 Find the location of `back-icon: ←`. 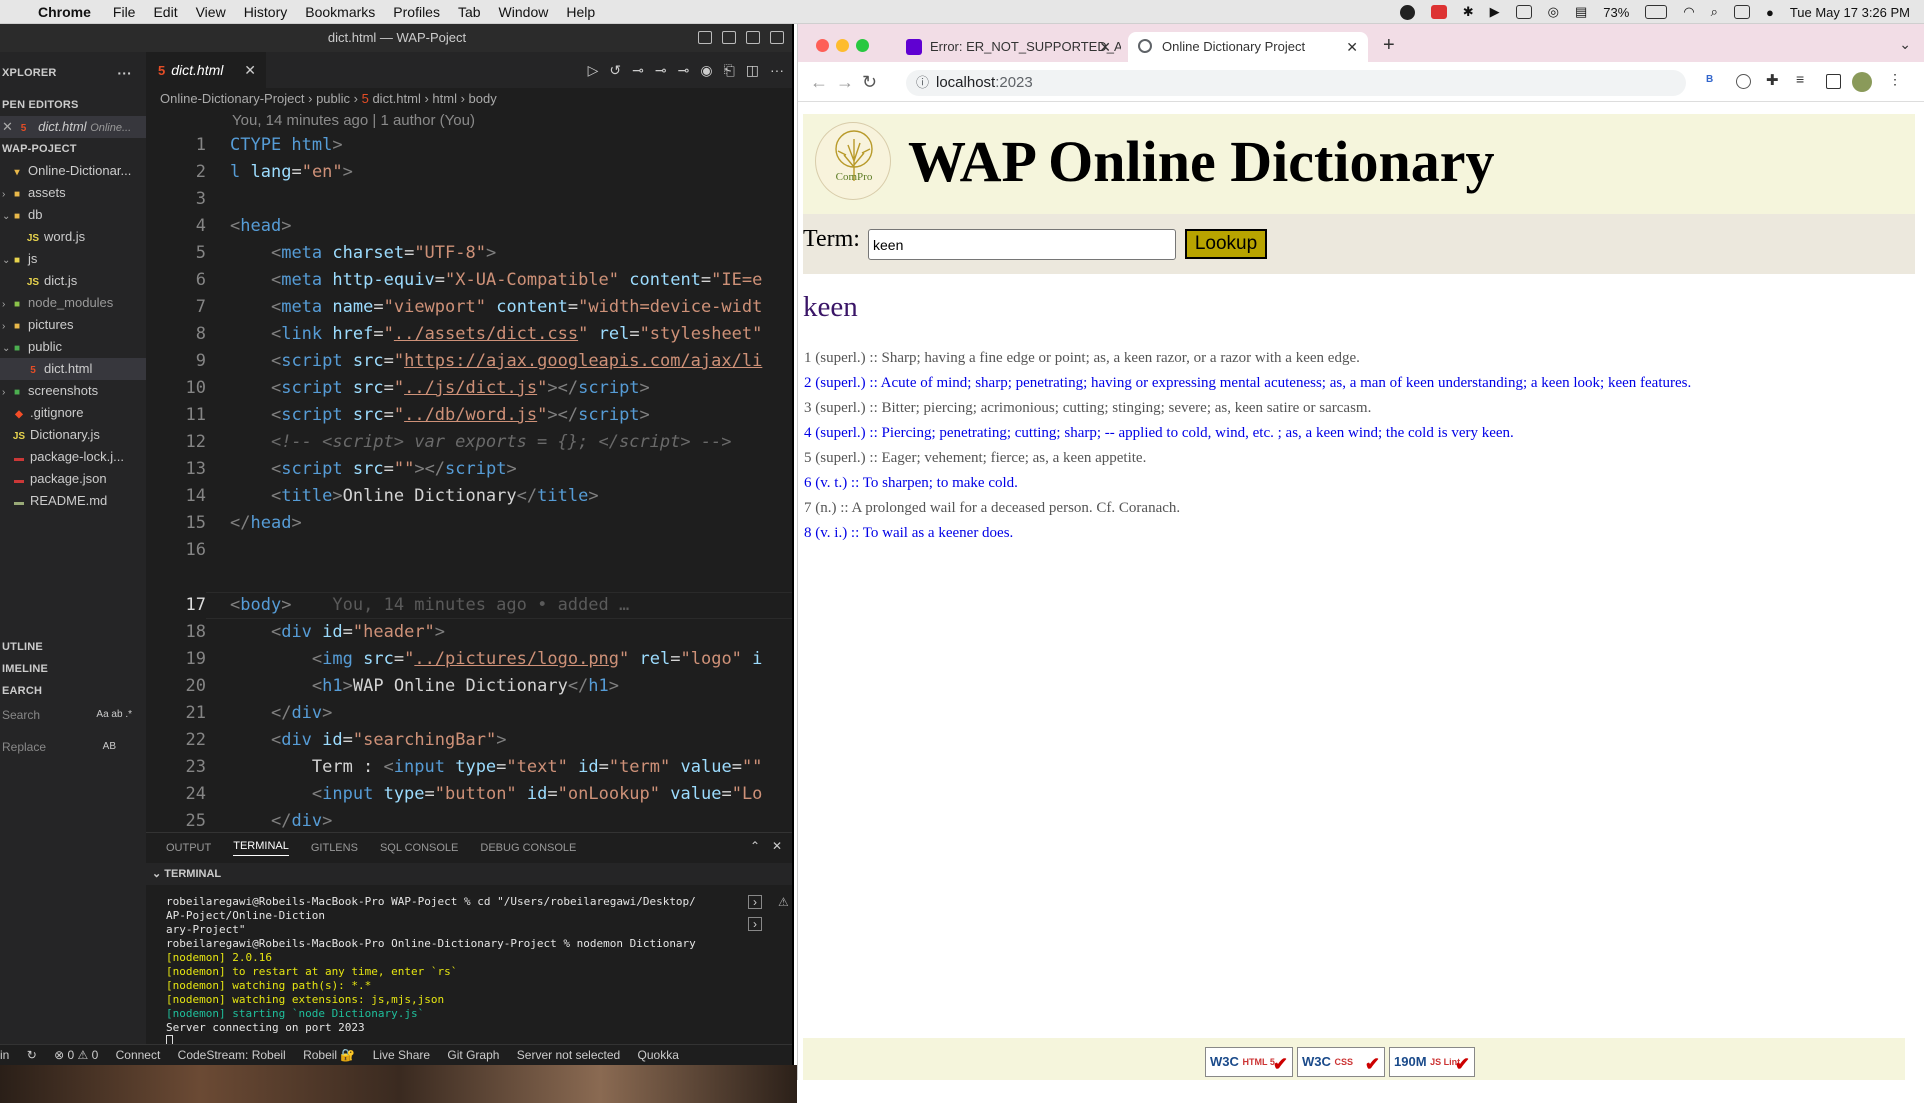

back-icon: ← is located at coordinates (819, 82).